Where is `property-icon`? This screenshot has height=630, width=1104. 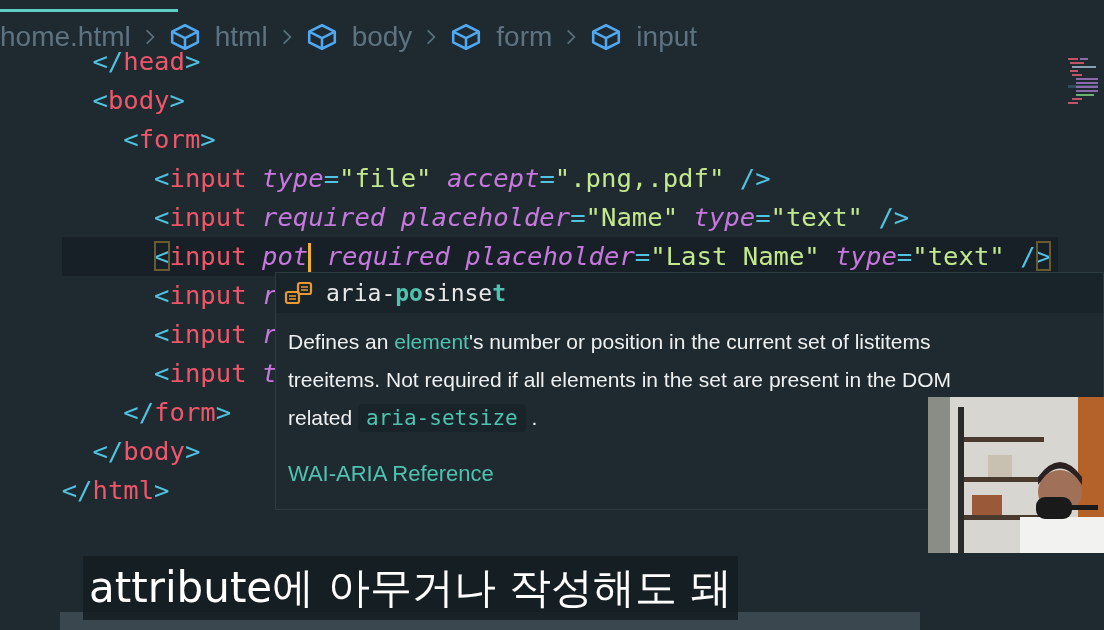
property-icon is located at coordinates (299, 293).